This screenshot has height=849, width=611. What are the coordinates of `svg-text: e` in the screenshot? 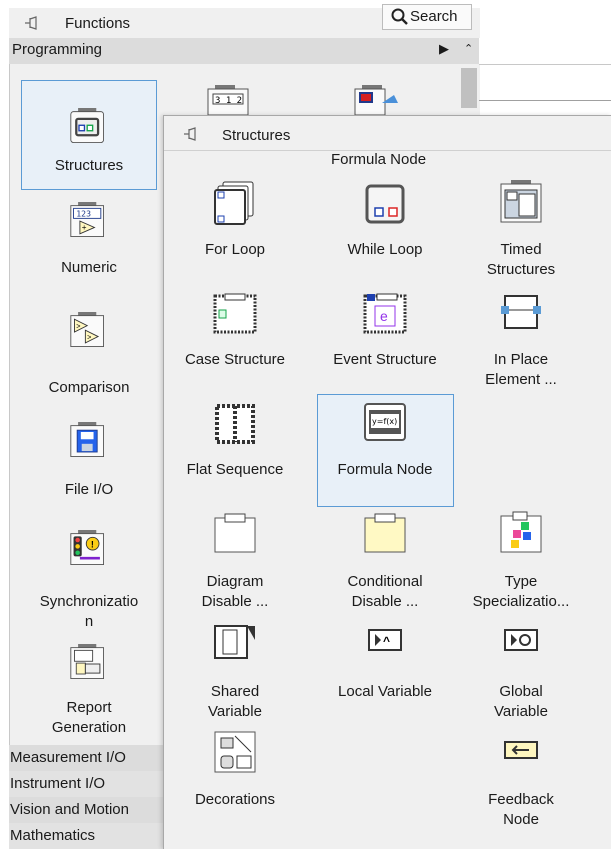 It's located at (384, 316).